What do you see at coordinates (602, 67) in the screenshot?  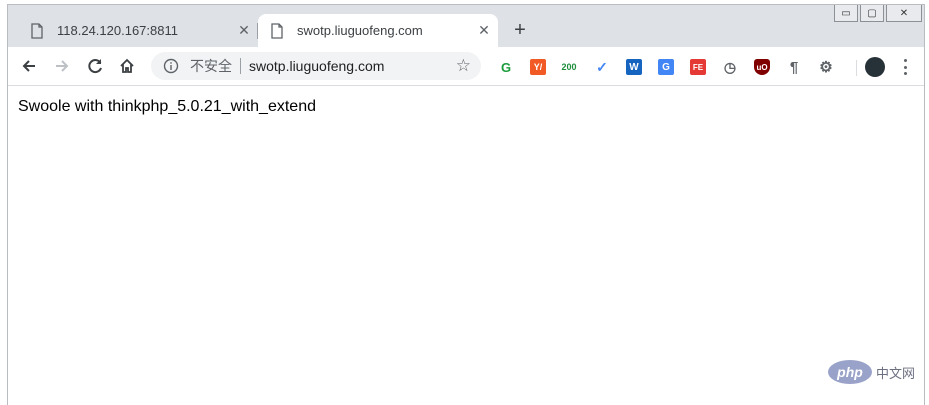 I see `checkmark-ext-icon: ✓` at bounding box center [602, 67].